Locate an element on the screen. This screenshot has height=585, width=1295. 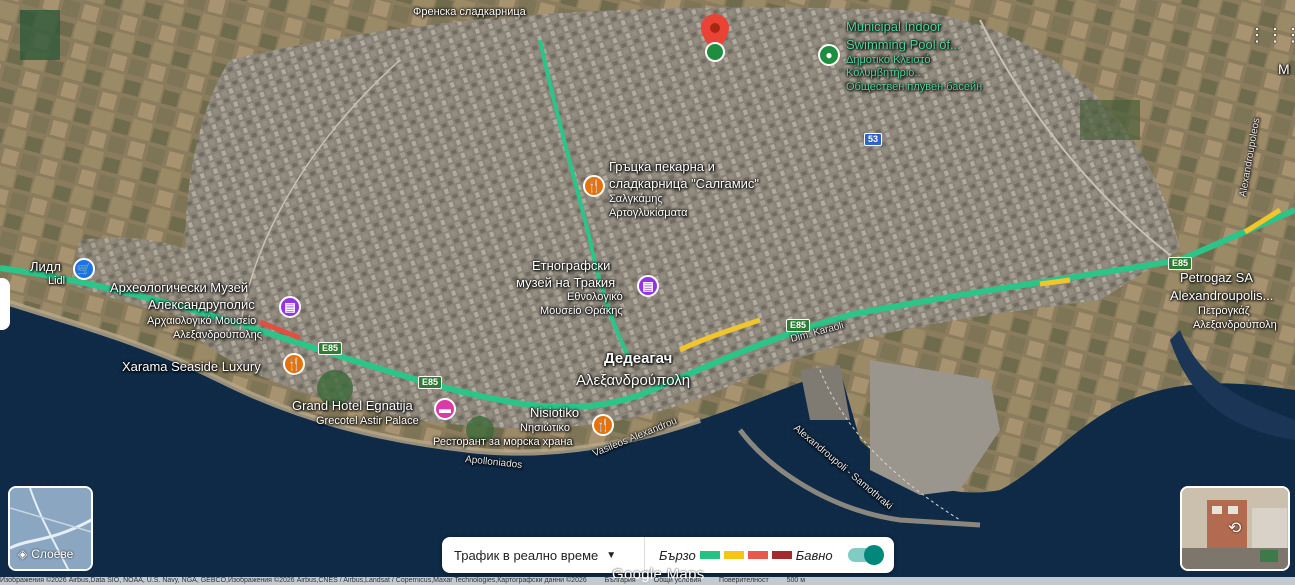
traffic-toggle is located at coordinates (866, 555).